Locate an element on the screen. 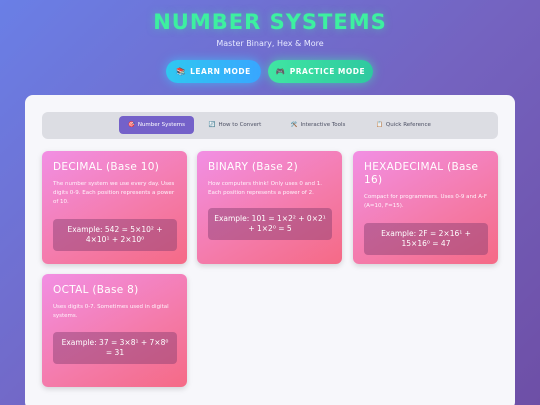 The image size is (540, 405). learn-mode-label: LEARN MODE is located at coordinates (220, 71).